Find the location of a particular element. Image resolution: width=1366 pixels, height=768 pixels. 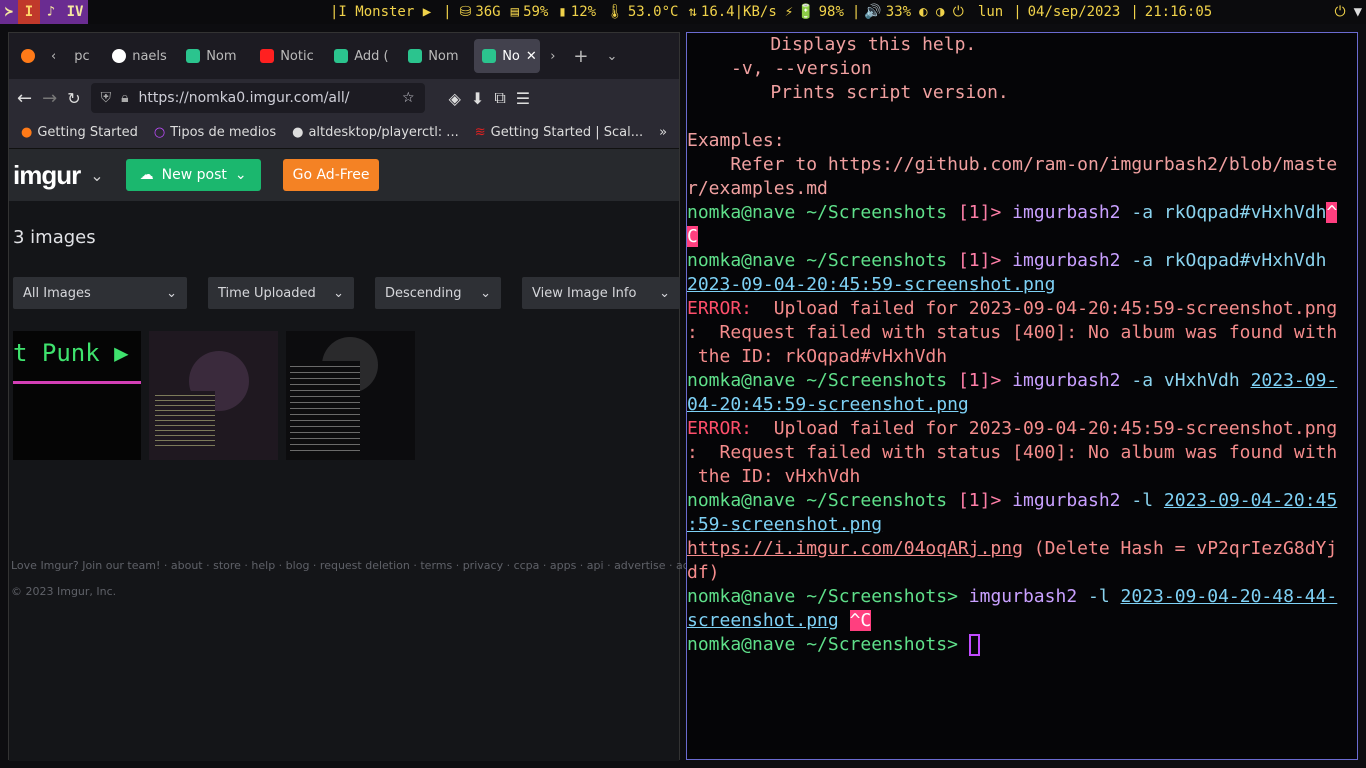

args: -l is located at coordinates (1099, 596).